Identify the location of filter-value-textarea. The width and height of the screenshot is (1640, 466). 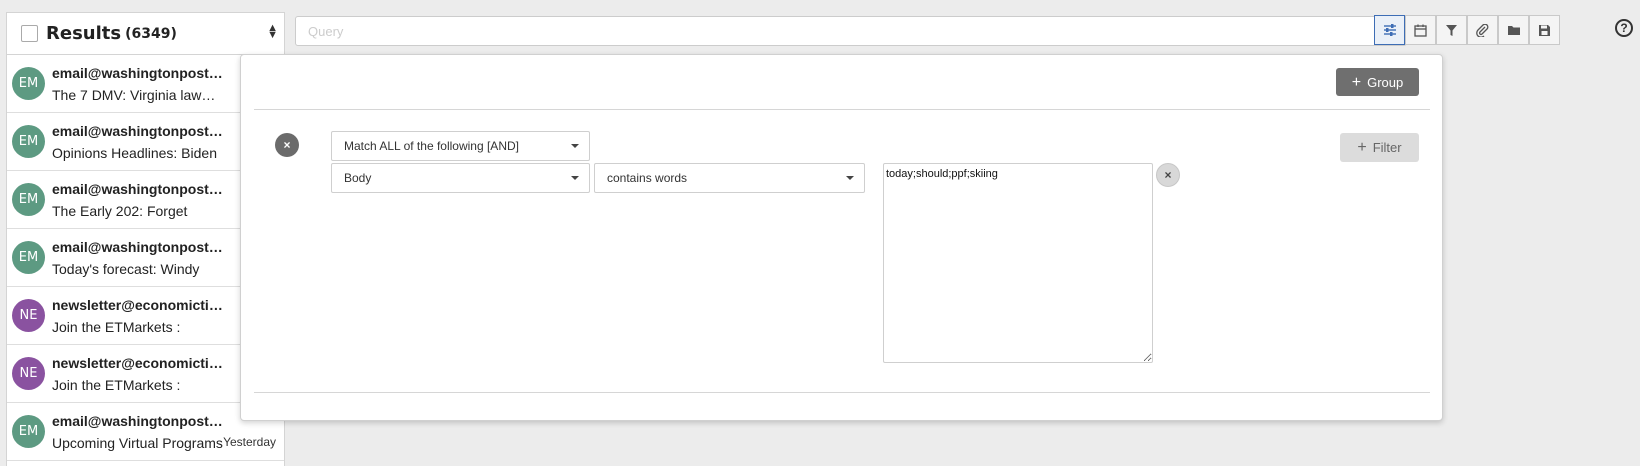
(1018, 263).